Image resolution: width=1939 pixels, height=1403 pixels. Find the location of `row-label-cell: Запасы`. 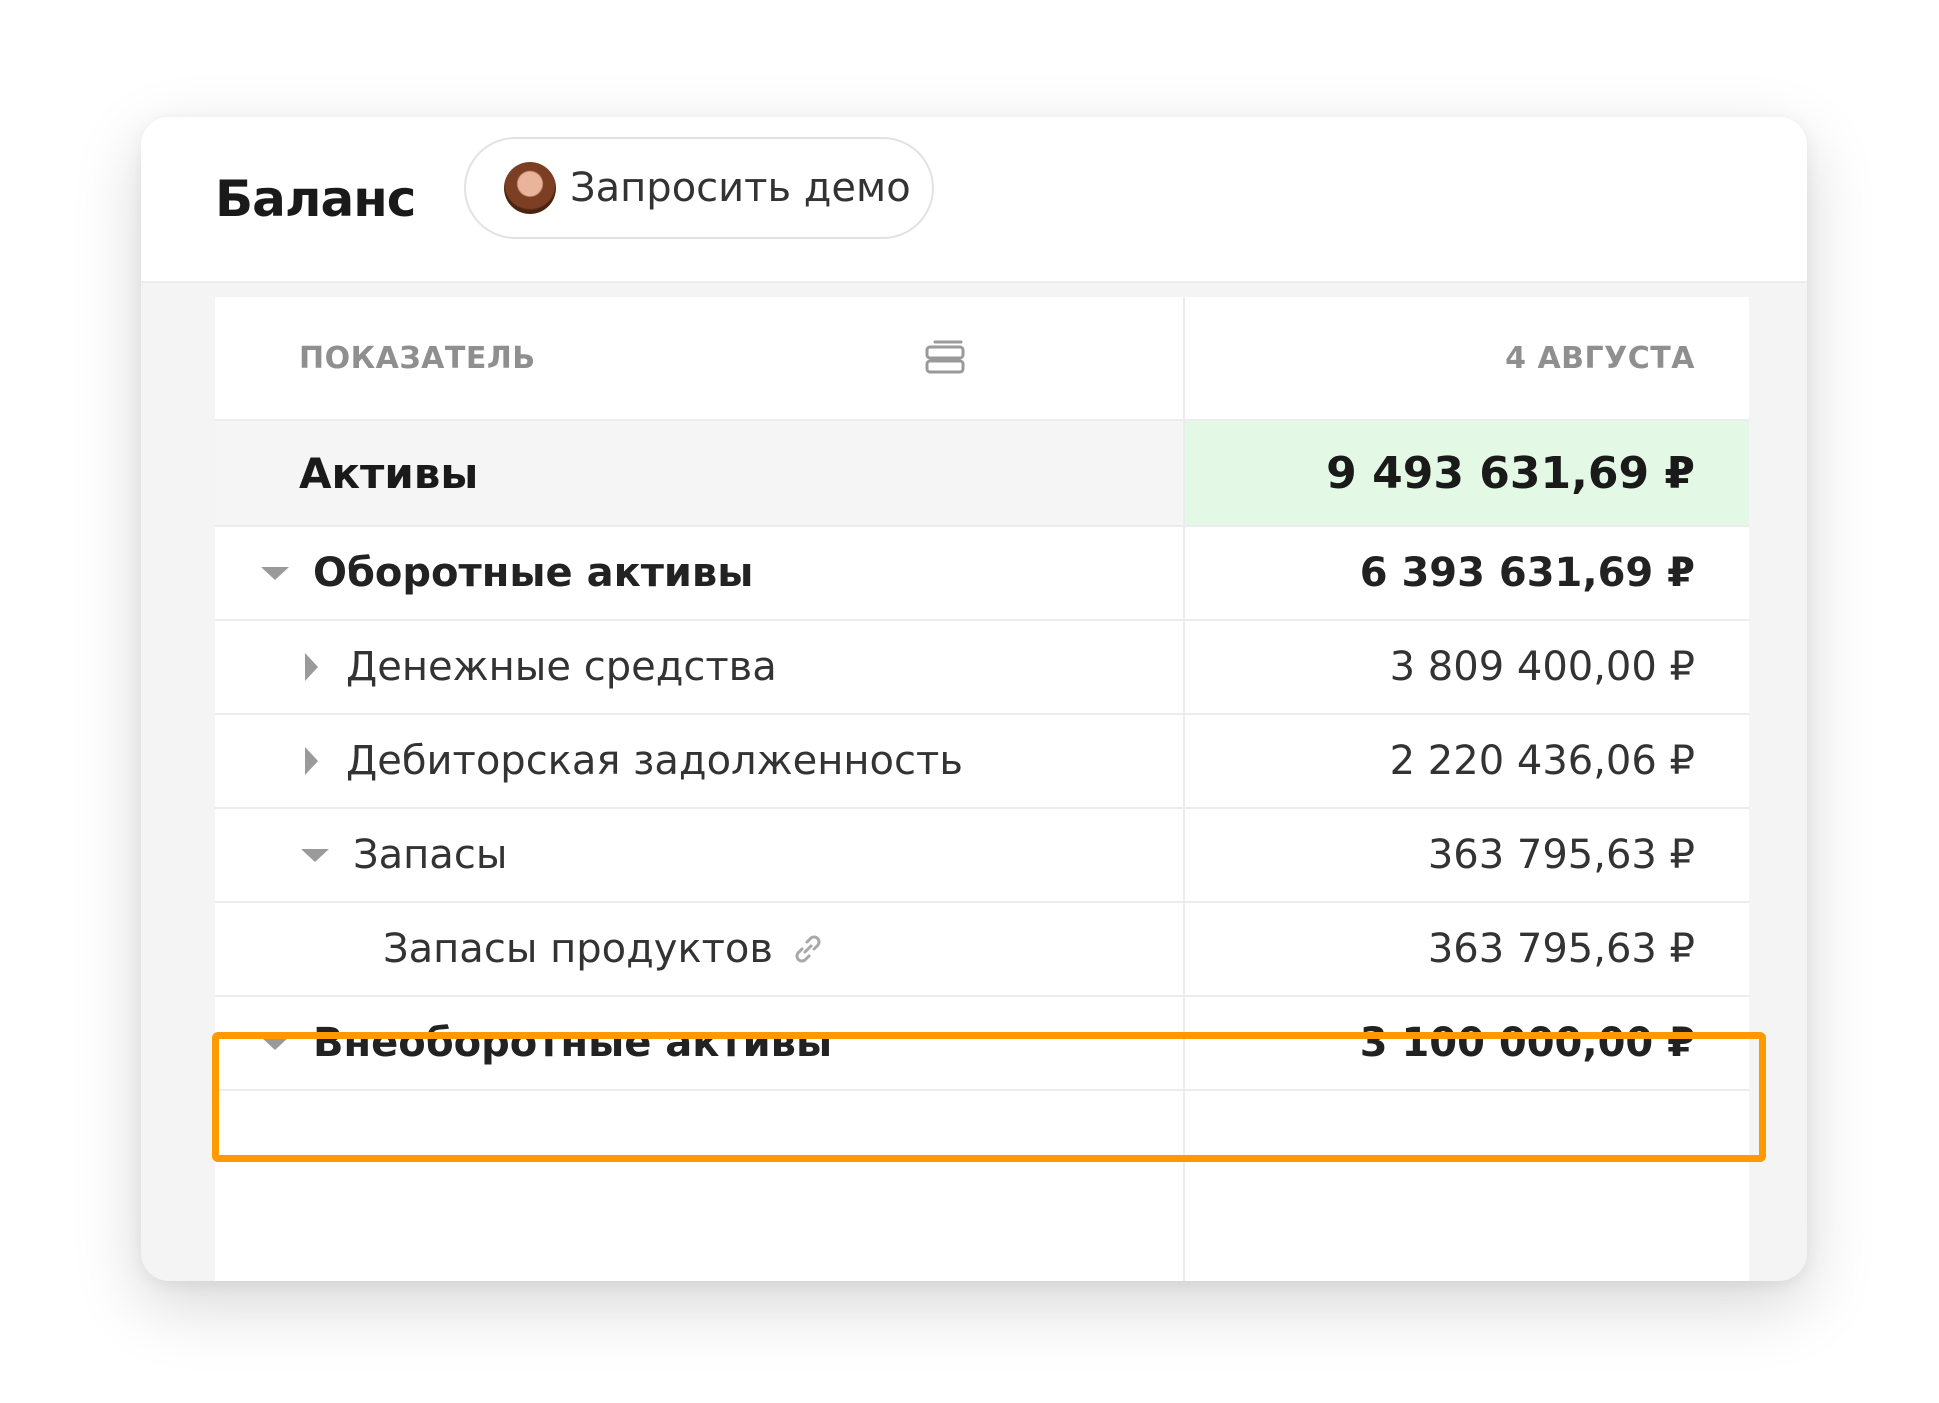

row-label-cell: Запасы is located at coordinates (700, 855).